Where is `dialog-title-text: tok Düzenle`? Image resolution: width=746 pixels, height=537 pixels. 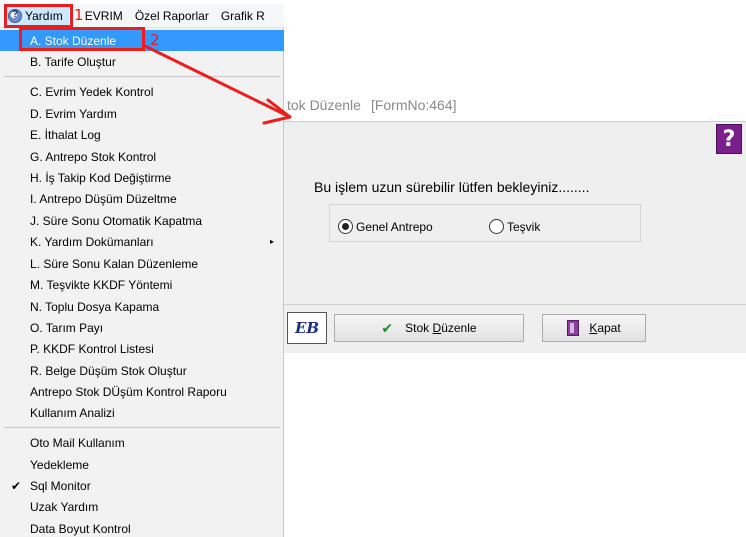 dialog-title-text: tok Düzenle is located at coordinates (324, 105).